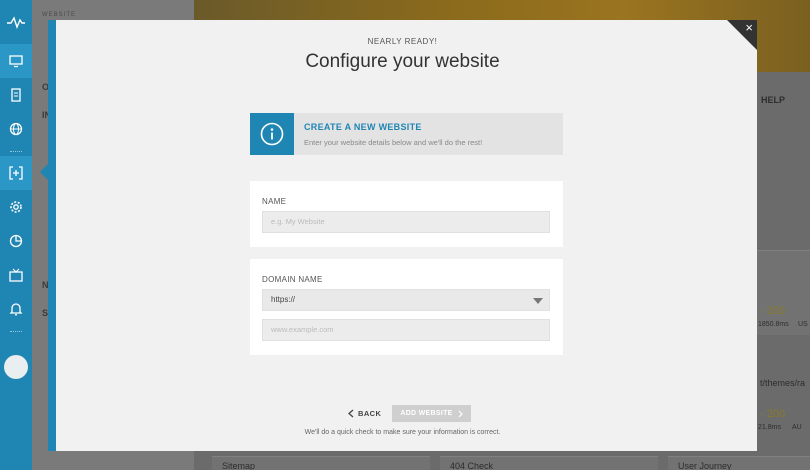  I want to click on tab-label: 404 Check, so click(472, 465).